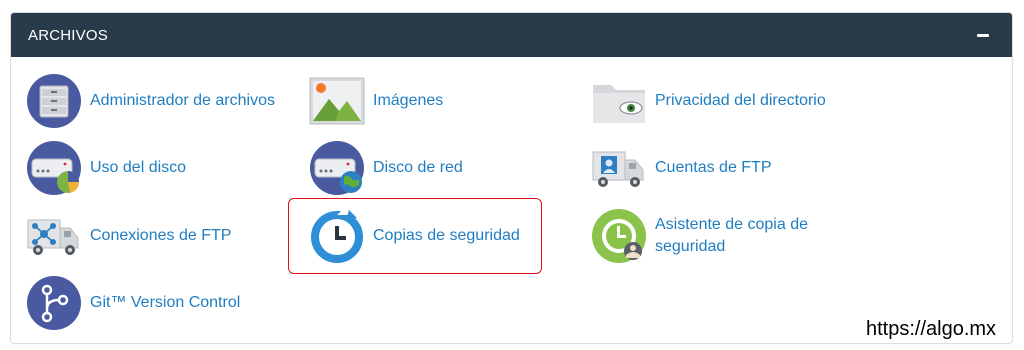 This screenshot has width=1024, height=350. I want to click on item-label: Imágenes, so click(408, 100).